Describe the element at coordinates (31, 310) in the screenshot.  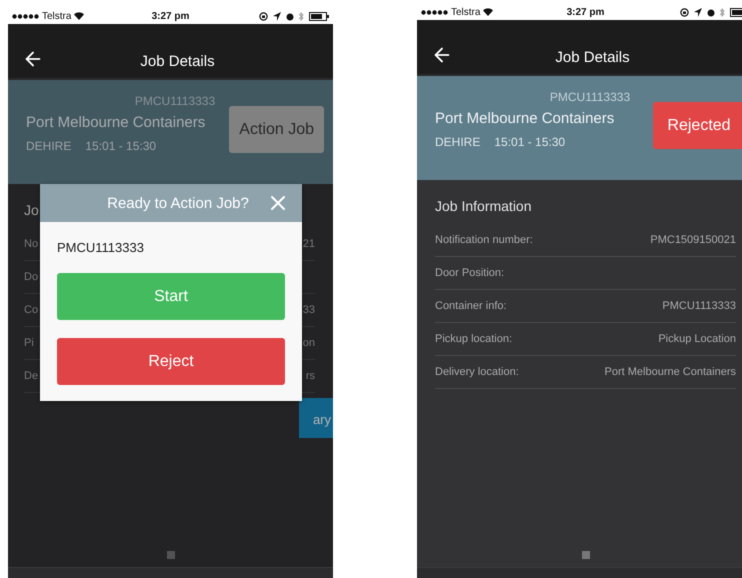
I see `field-label: Co` at that location.